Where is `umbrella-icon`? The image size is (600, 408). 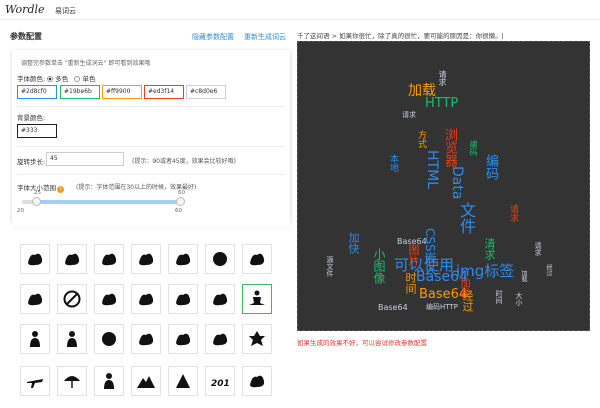 umbrella-icon is located at coordinates (72, 382).